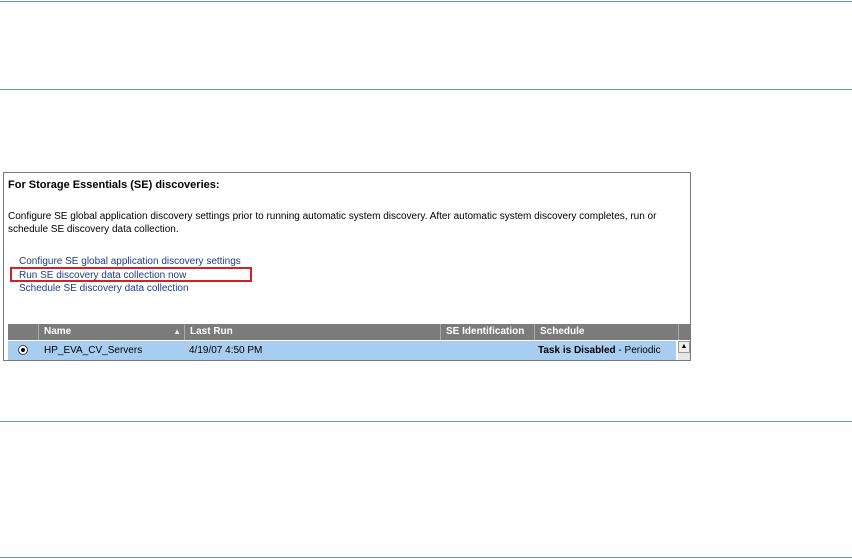 The height and width of the screenshot is (559, 852). I want to click on divider-bottom, so click(426, 557).